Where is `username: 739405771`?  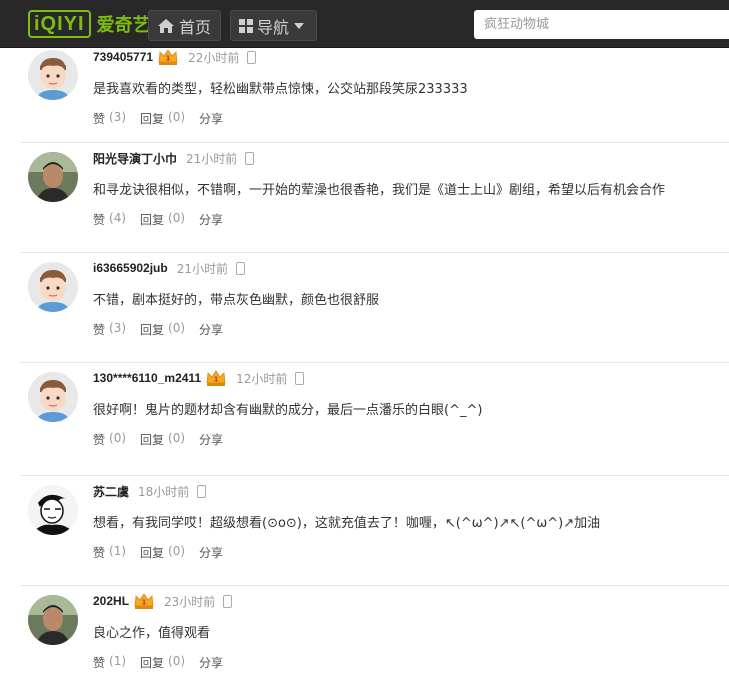 username: 739405771 is located at coordinates (123, 57).